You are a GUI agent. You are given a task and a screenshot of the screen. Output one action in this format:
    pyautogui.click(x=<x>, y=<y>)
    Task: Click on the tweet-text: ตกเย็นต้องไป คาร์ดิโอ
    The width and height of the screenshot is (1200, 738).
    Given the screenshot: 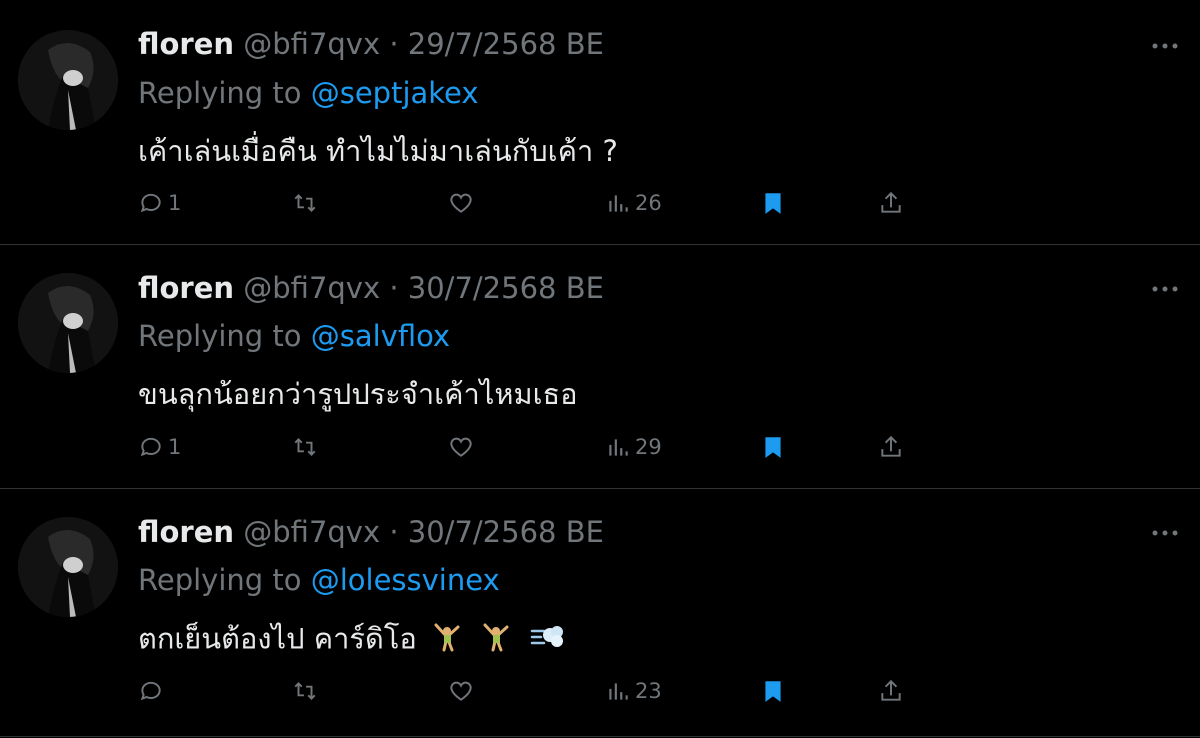 What is the action you would take?
    pyautogui.click(x=277, y=638)
    